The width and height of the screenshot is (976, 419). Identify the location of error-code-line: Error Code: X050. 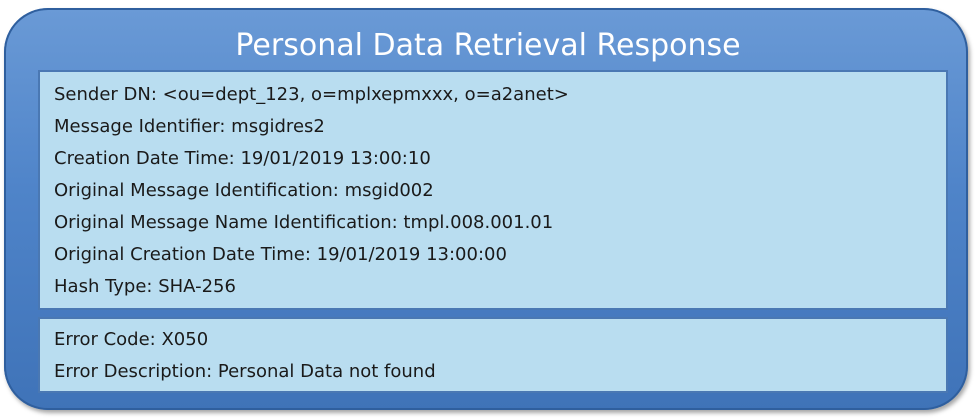
(131, 339).